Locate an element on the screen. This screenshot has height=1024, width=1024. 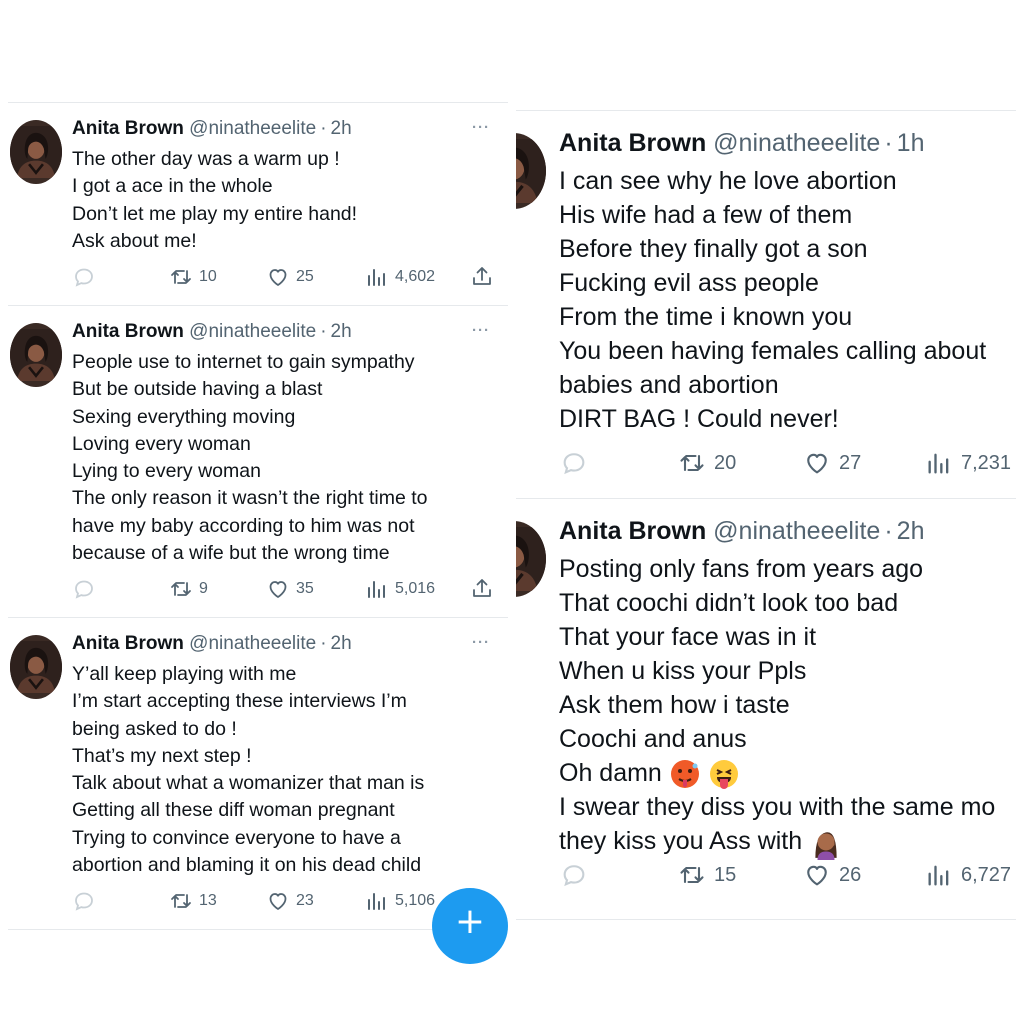
retweet-count: 10 is located at coordinates (208, 276).